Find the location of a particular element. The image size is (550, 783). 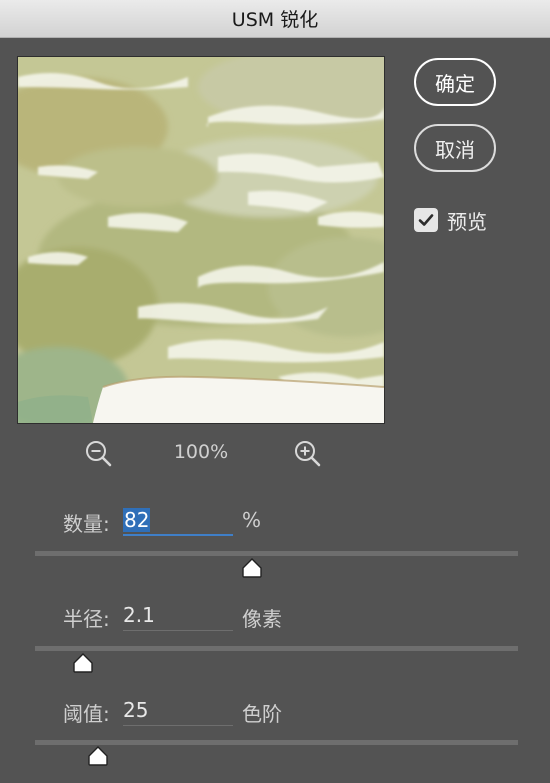

amount-slider-thumb is located at coordinates (252, 568).